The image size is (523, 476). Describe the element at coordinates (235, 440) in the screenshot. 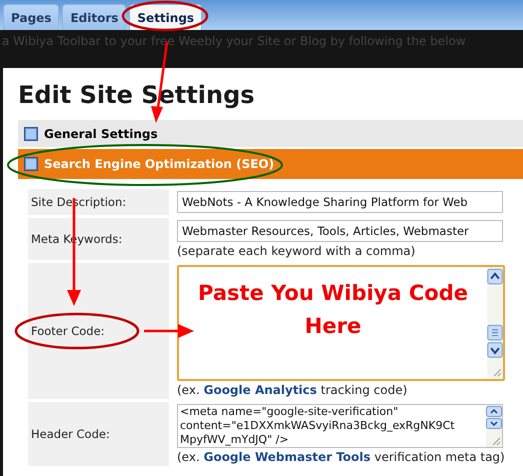

I see `code-line: MpyfWV_mYdJQ" />` at that location.